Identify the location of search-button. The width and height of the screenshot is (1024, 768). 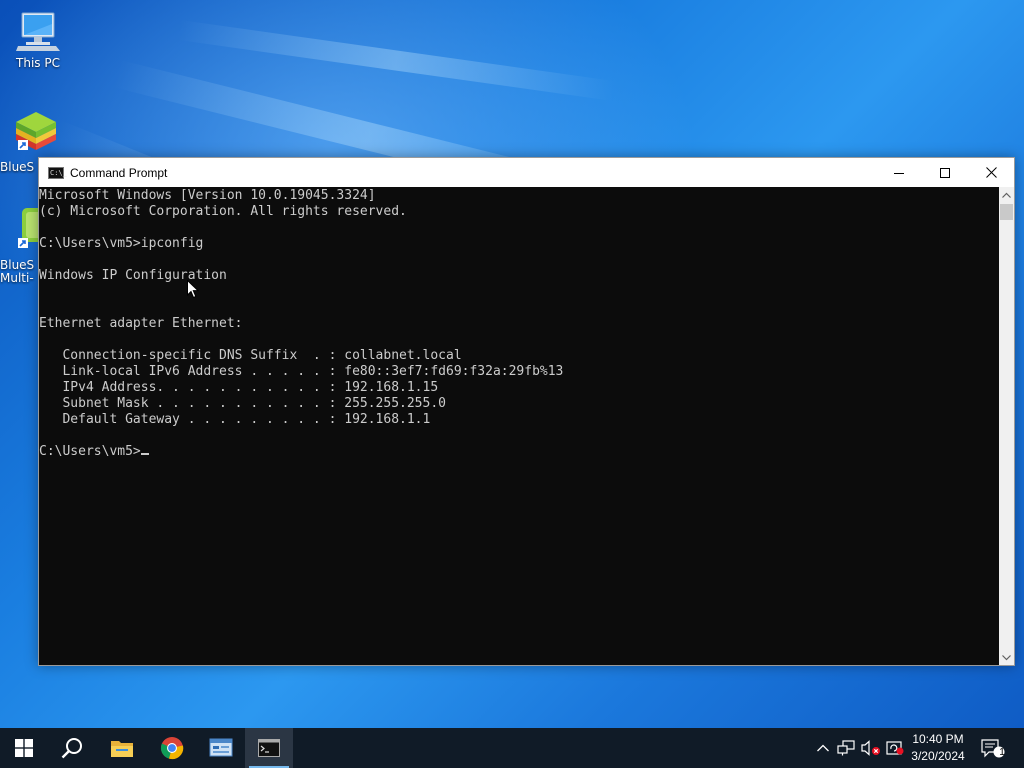
(72, 748).